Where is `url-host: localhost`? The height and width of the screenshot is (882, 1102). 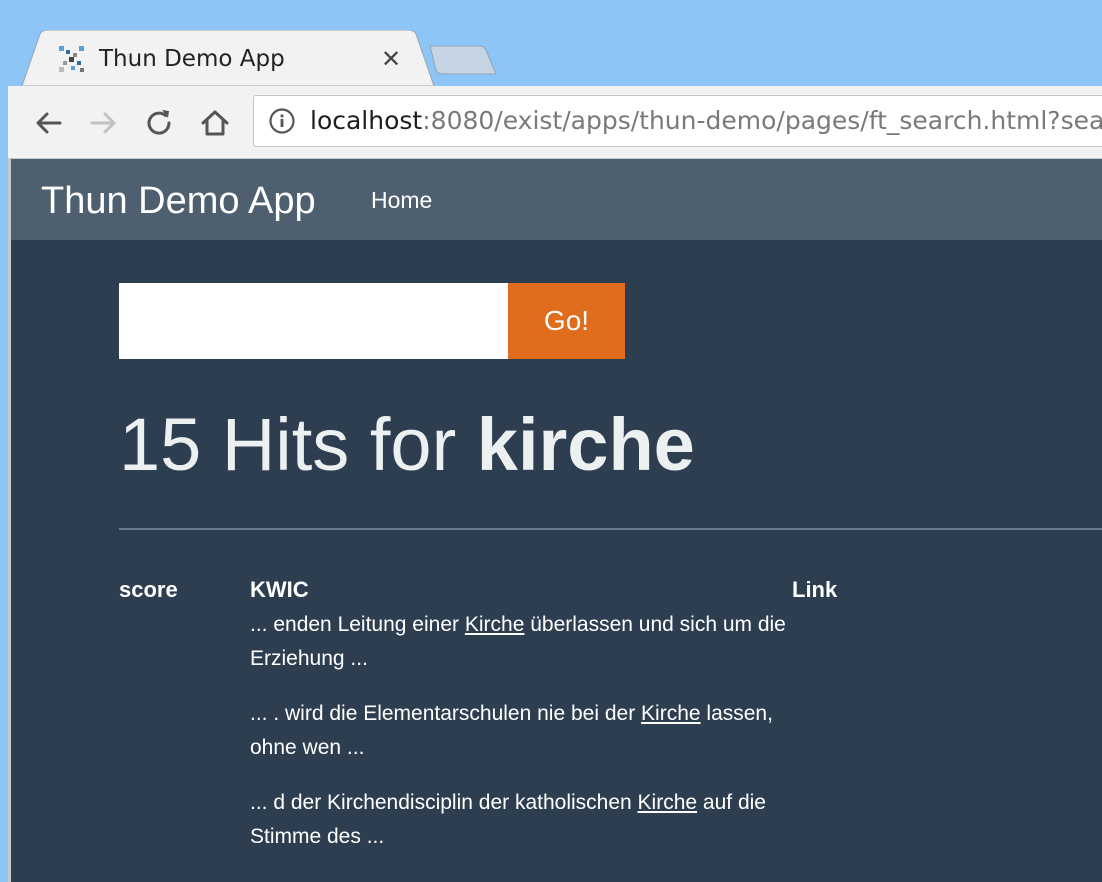
url-host: localhost is located at coordinates (366, 120).